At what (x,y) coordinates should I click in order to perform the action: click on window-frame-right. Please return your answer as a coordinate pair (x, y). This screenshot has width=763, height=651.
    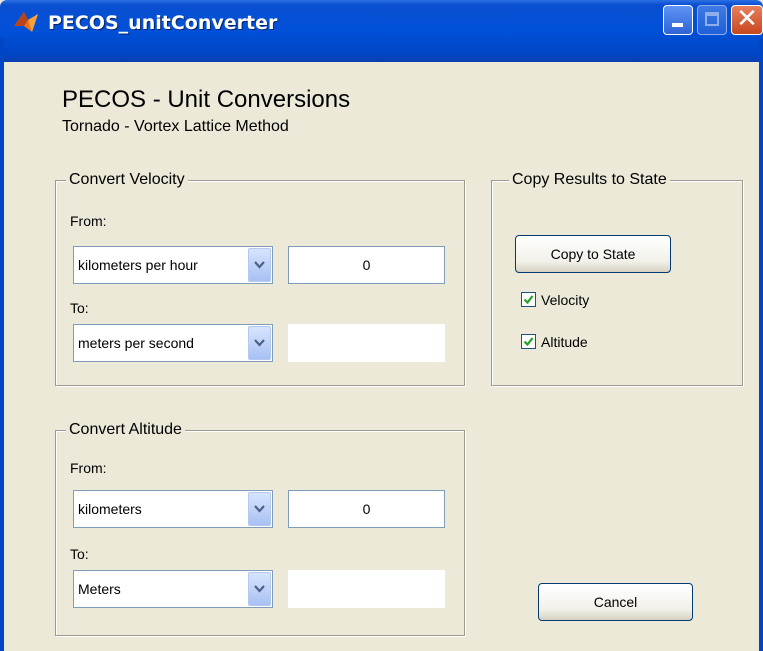
    Looking at the image, I should click on (761, 344).